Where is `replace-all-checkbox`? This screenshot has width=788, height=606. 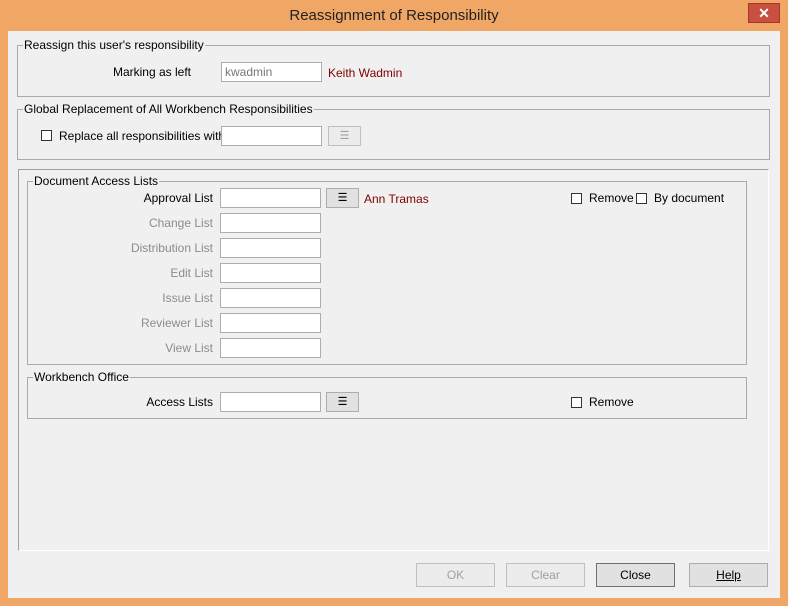 replace-all-checkbox is located at coordinates (46, 135).